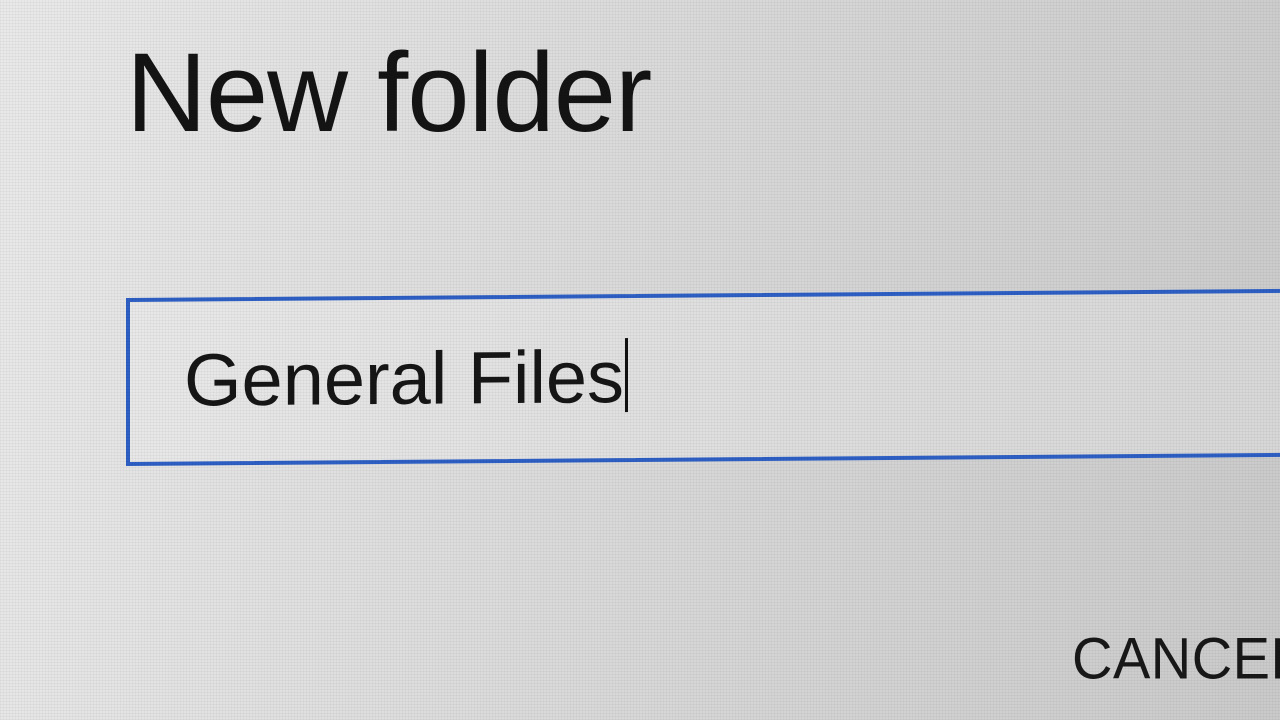 This screenshot has height=720, width=1280. Describe the element at coordinates (1176, 658) in the screenshot. I see `cancel-button: CANCEL` at that location.